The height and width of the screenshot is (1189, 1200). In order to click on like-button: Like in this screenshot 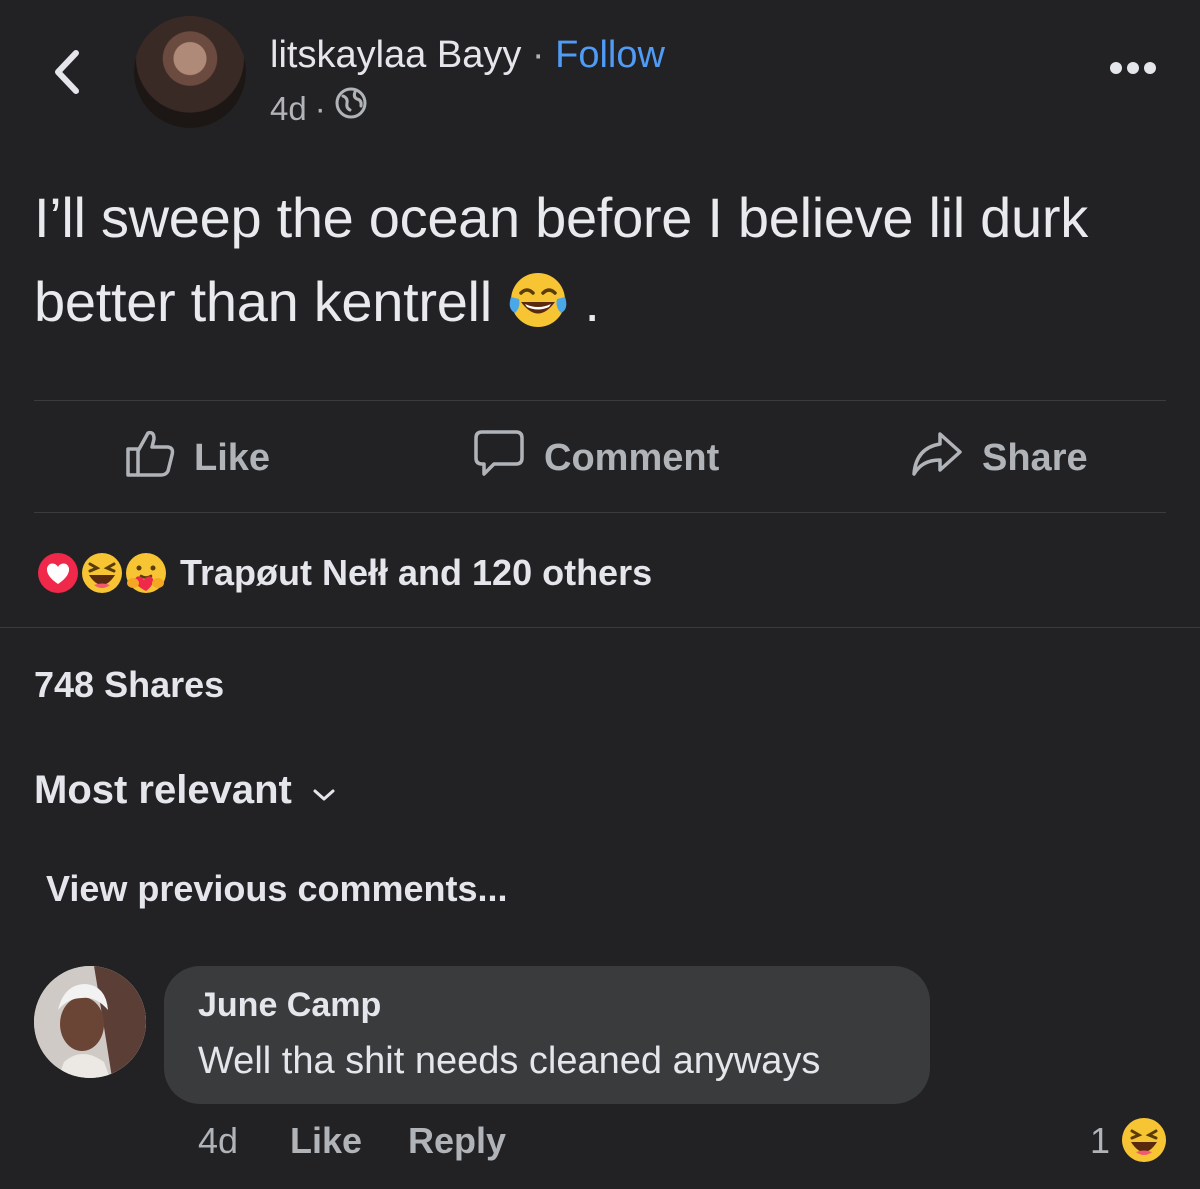, I will do `click(197, 458)`.